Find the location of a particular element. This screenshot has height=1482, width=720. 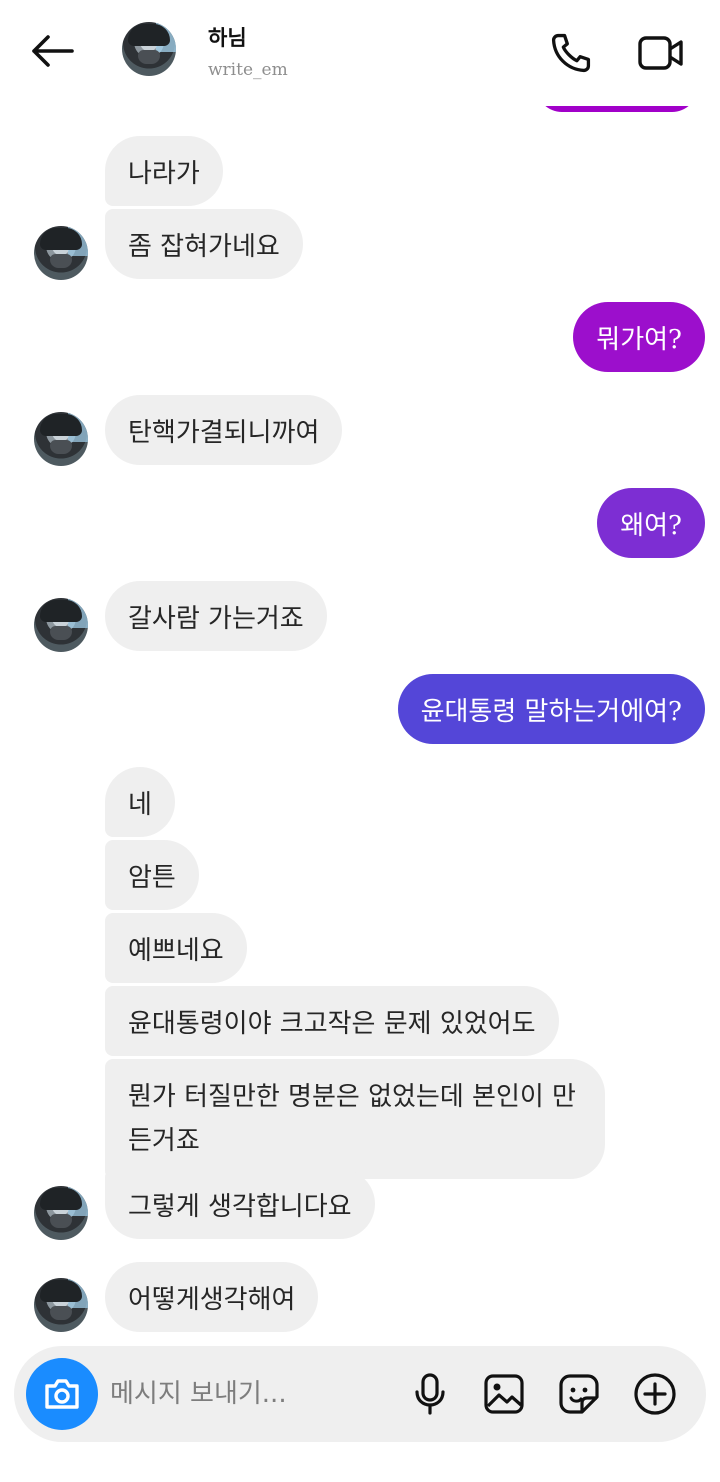

camera-button is located at coordinates (62, 1394).